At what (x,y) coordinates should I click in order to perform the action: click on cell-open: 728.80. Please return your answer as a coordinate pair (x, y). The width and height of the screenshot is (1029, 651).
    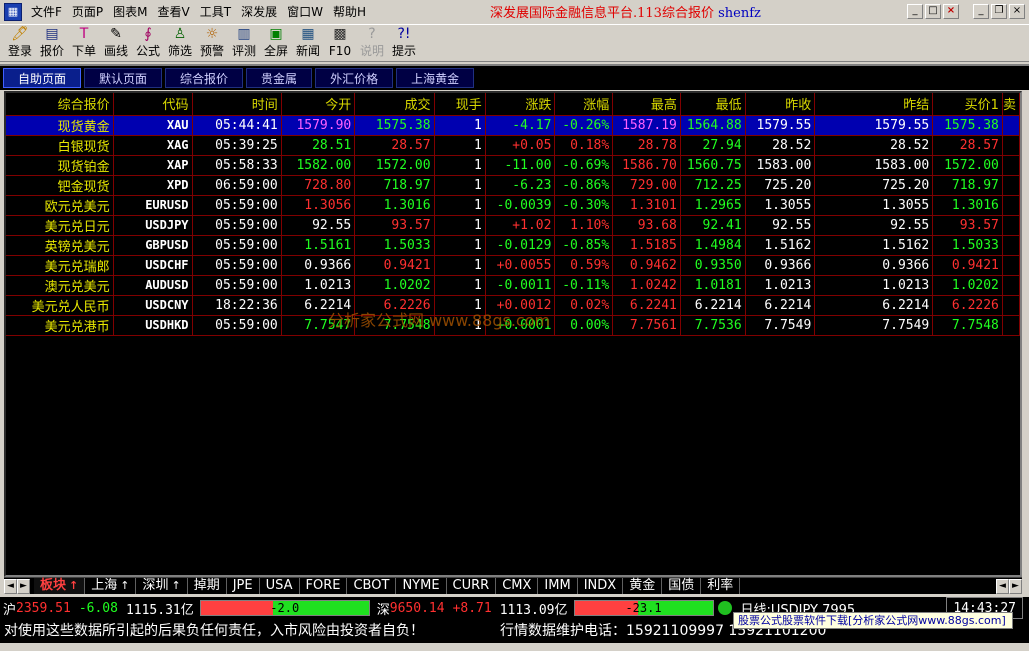
    Looking at the image, I should click on (318, 185).